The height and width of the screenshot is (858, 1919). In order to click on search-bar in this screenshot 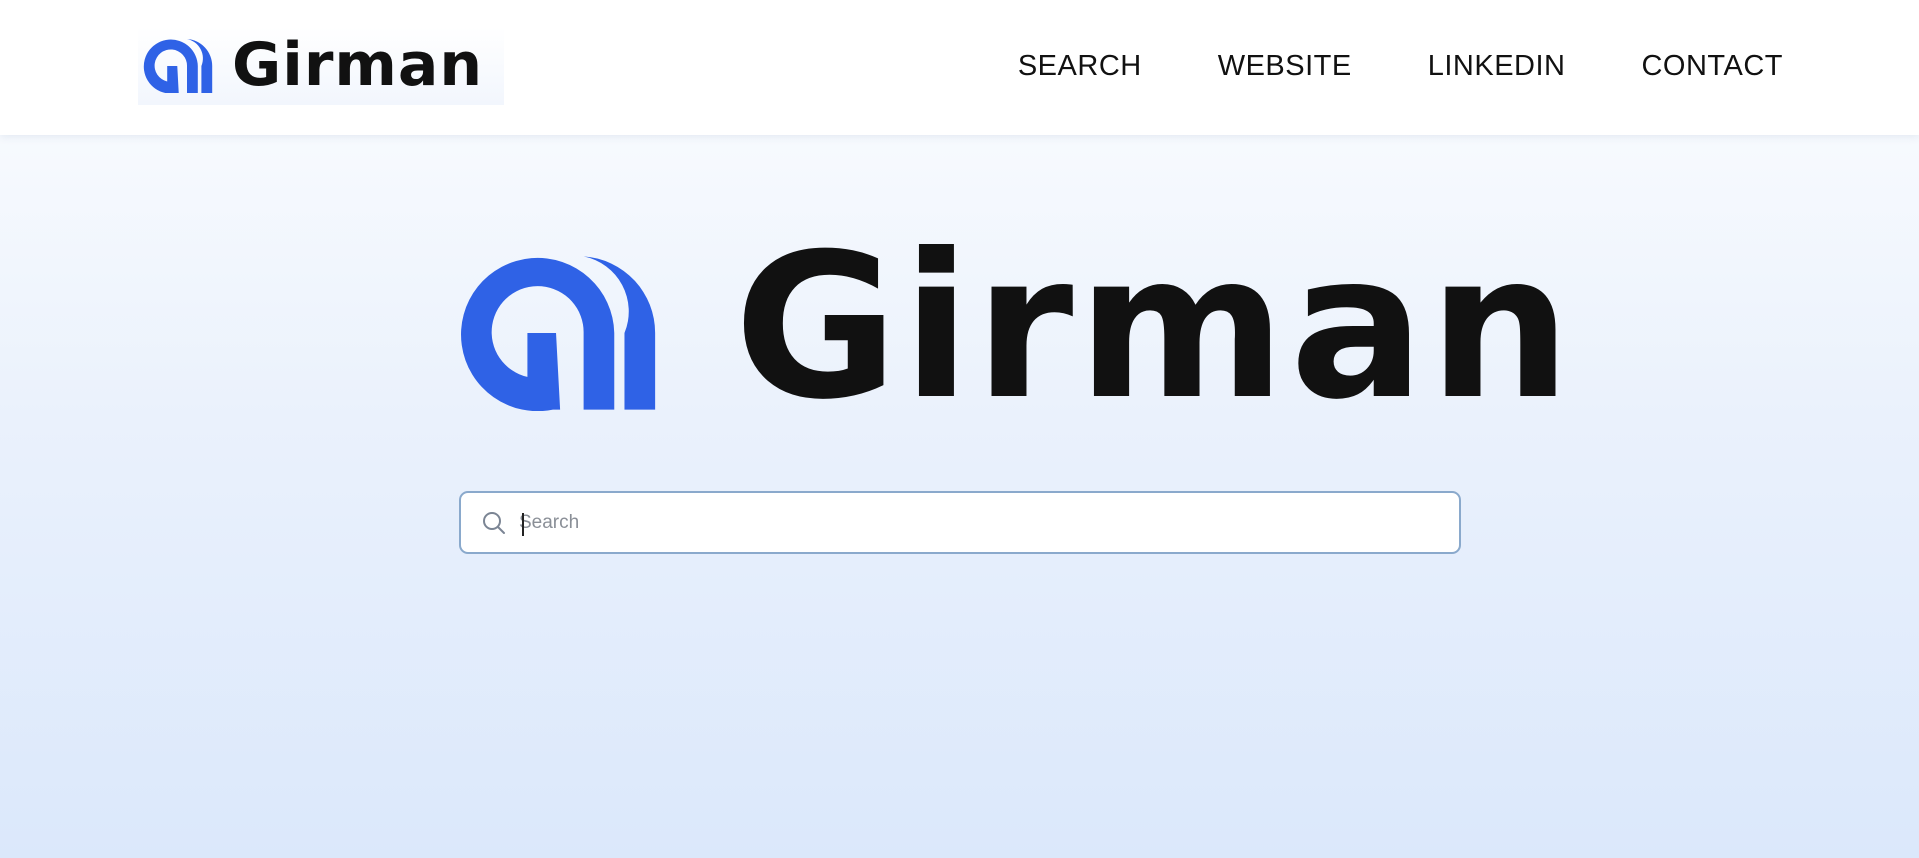, I will do `click(960, 522)`.